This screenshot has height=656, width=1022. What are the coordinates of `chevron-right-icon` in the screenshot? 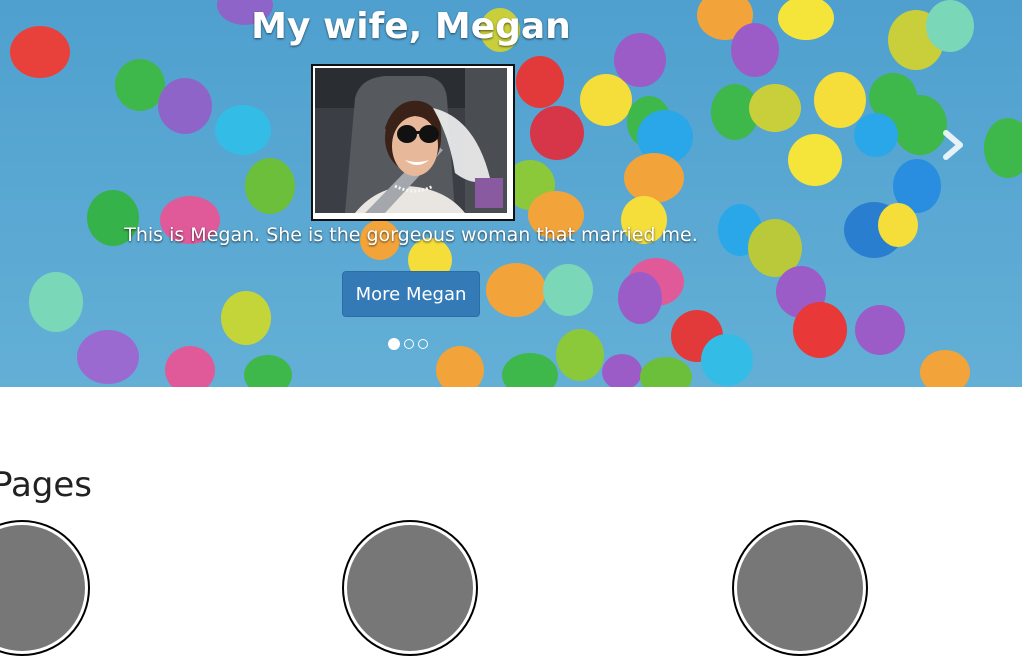 It's located at (953, 145).